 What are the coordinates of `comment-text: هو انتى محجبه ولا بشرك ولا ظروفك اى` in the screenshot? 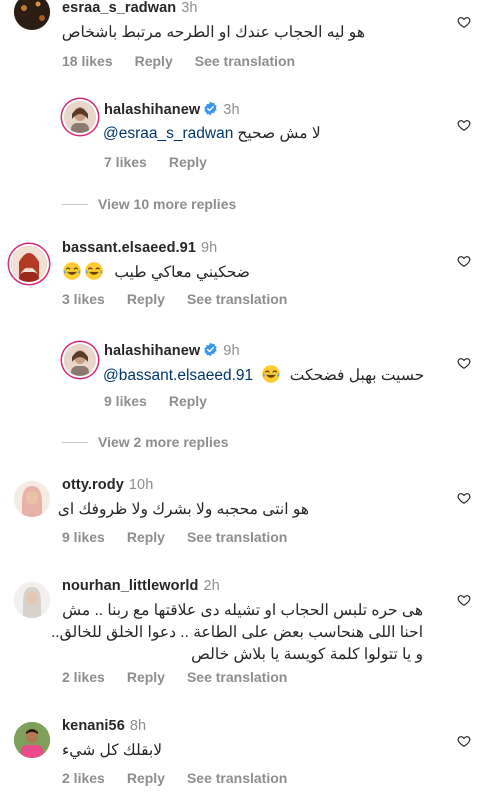 It's located at (183, 509).